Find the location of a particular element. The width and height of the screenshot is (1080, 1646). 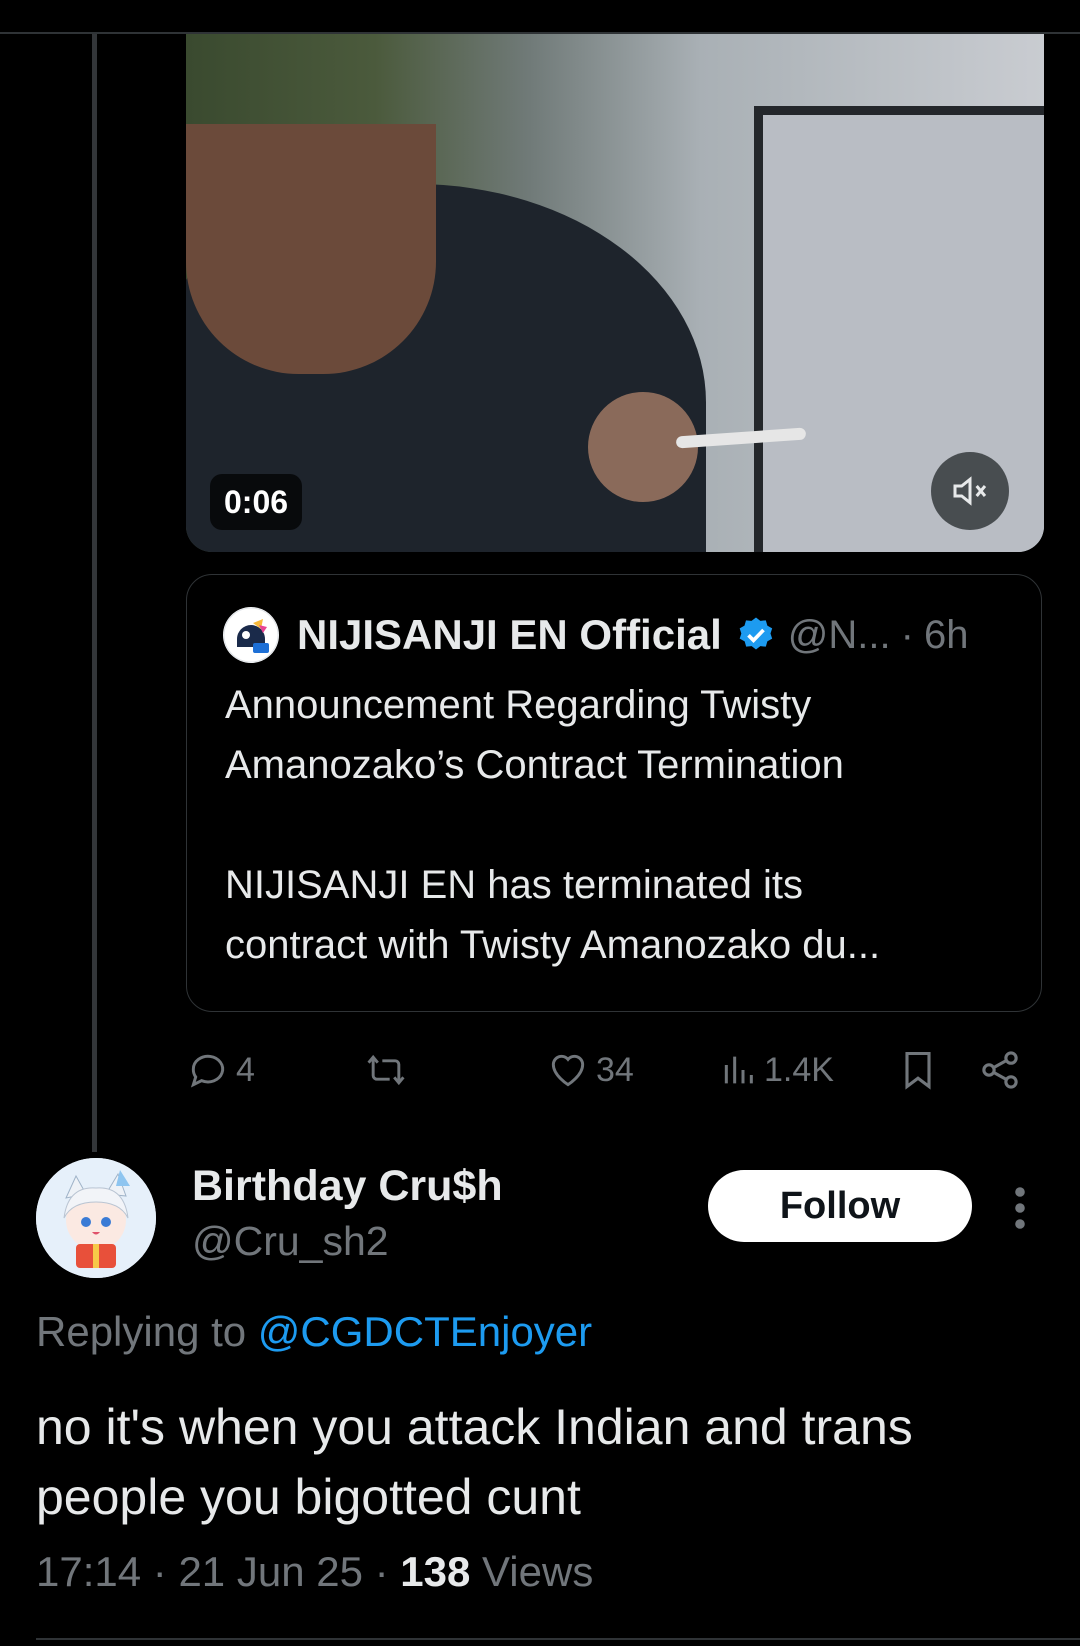

quoted-author-avatar is located at coordinates (251, 635).